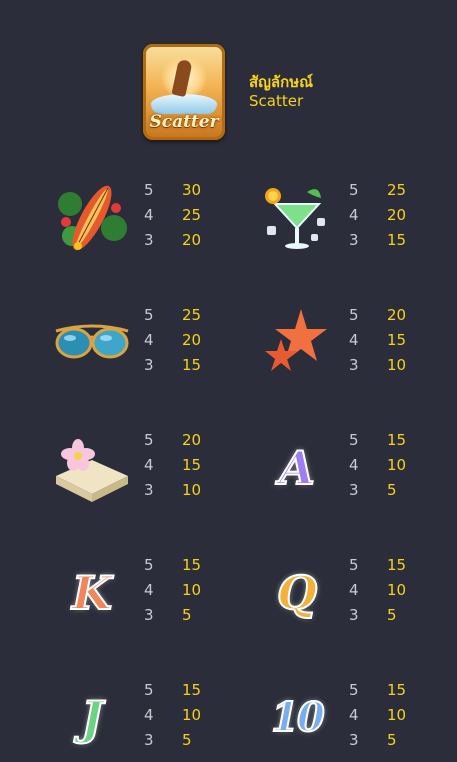 This screenshot has width=457, height=762. What do you see at coordinates (184, 92) in the screenshot?
I see `scatter-symbol-icon: Scatter` at bounding box center [184, 92].